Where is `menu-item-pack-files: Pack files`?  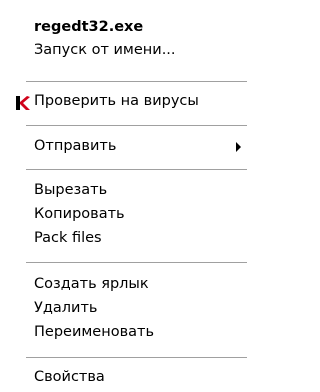 menu-item-pack-files: Pack files is located at coordinates (123, 238).